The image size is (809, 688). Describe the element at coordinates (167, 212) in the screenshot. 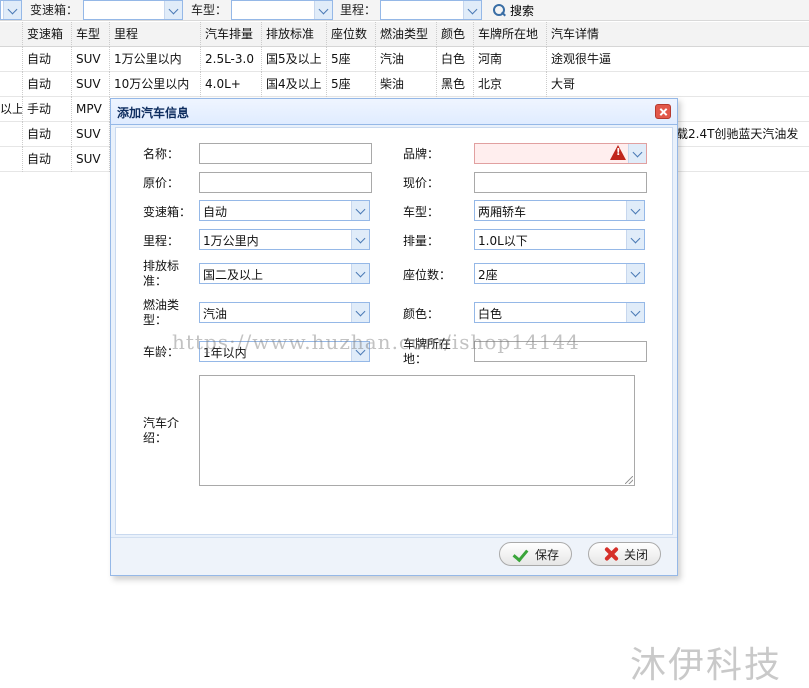

I see `gearbox-label: 变速箱：` at that location.